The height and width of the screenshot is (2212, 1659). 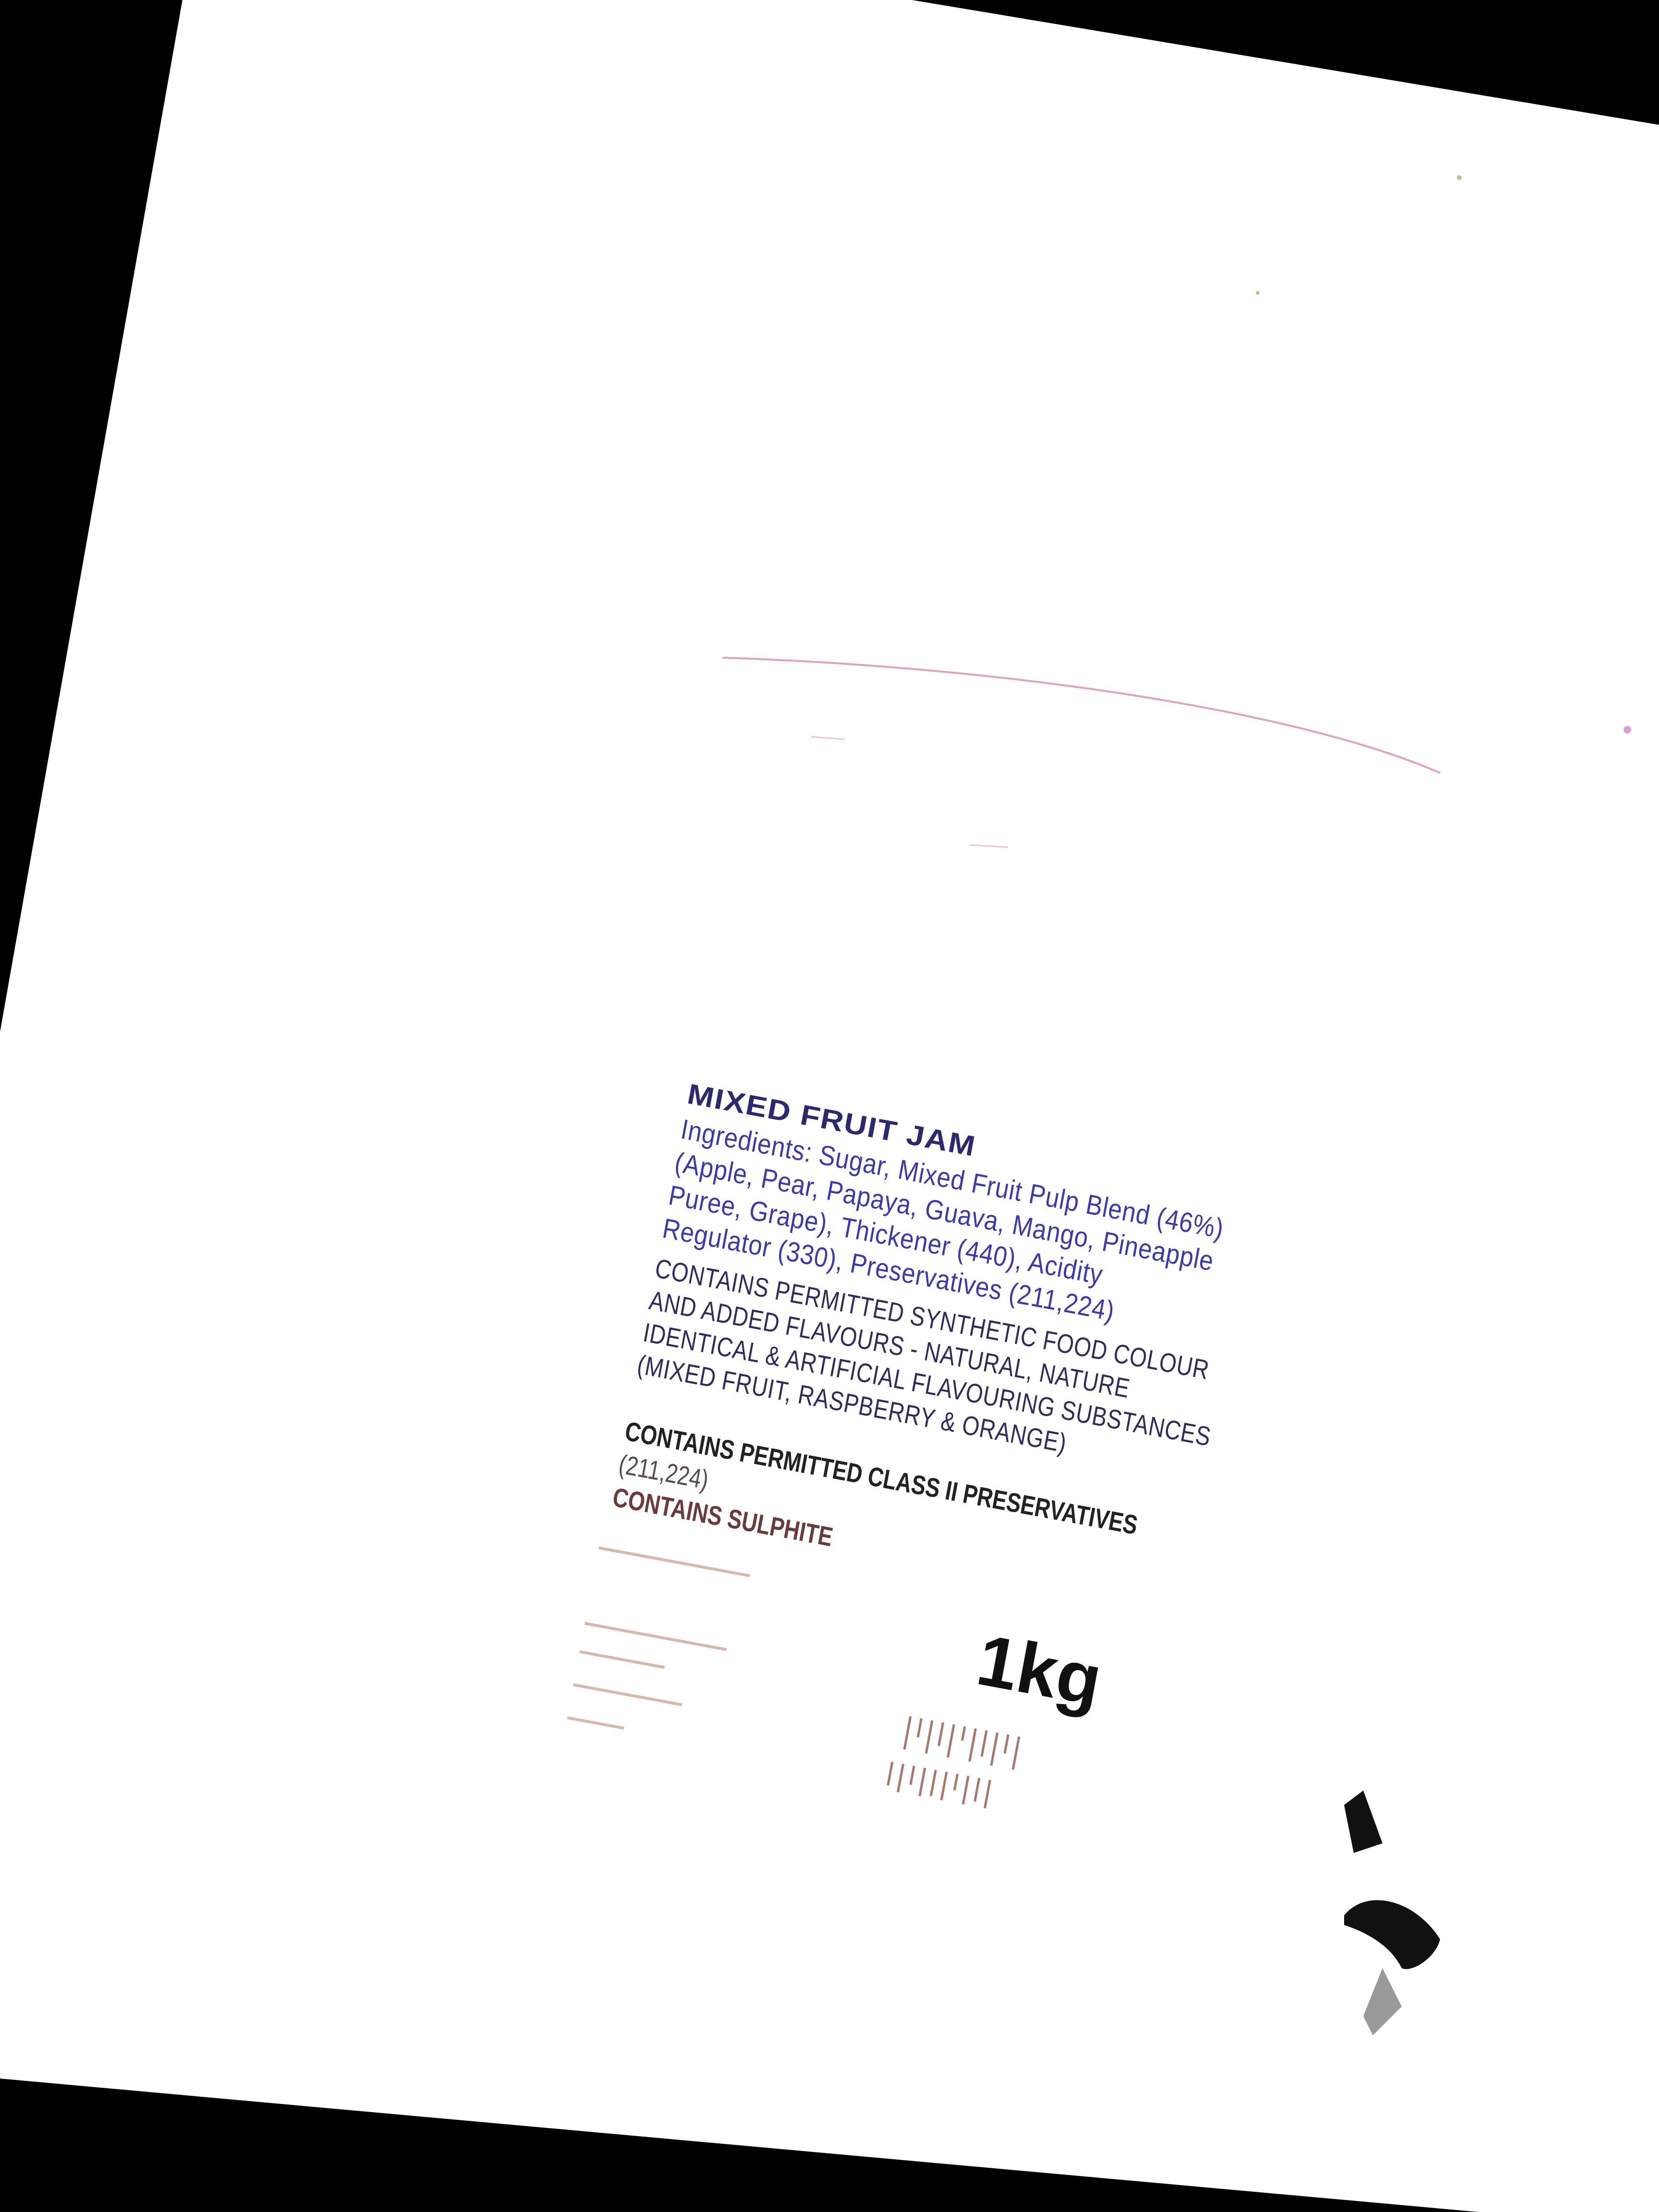 I want to click on net-weight: 1kg, so click(x=1039, y=1670).